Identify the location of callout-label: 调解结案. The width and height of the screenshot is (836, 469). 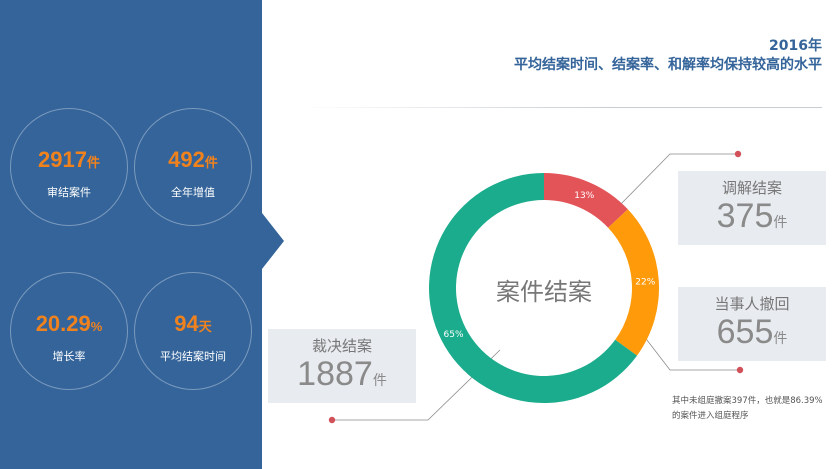
(751, 188).